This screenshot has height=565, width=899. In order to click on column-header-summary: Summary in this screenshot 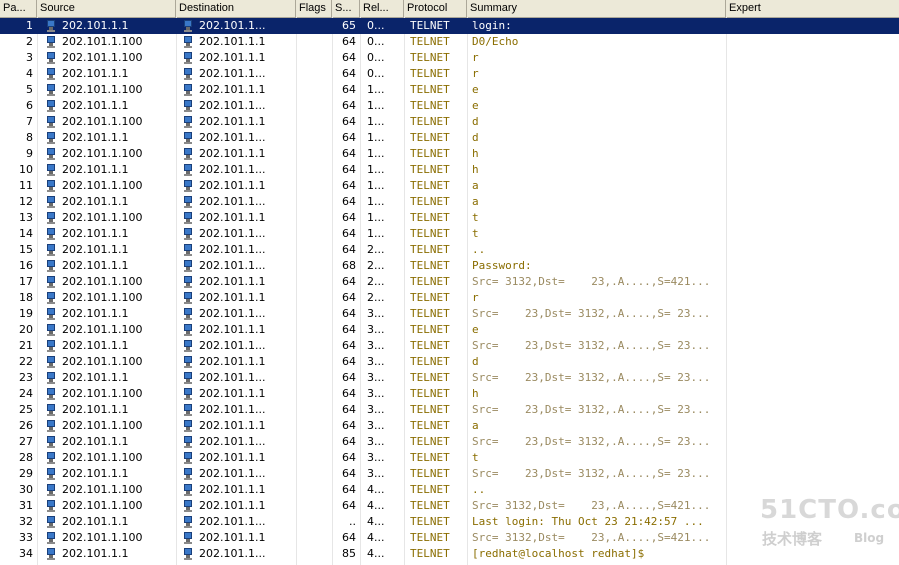, I will do `click(596, 8)`.